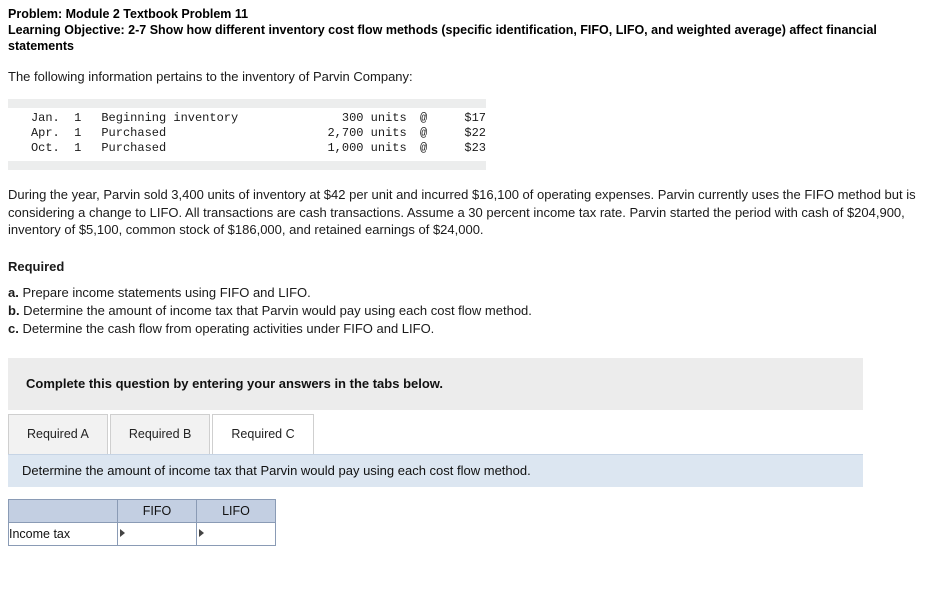 The image size is (942, 594). I want to click on row-description: Beginning inventory, so click(170, 118).